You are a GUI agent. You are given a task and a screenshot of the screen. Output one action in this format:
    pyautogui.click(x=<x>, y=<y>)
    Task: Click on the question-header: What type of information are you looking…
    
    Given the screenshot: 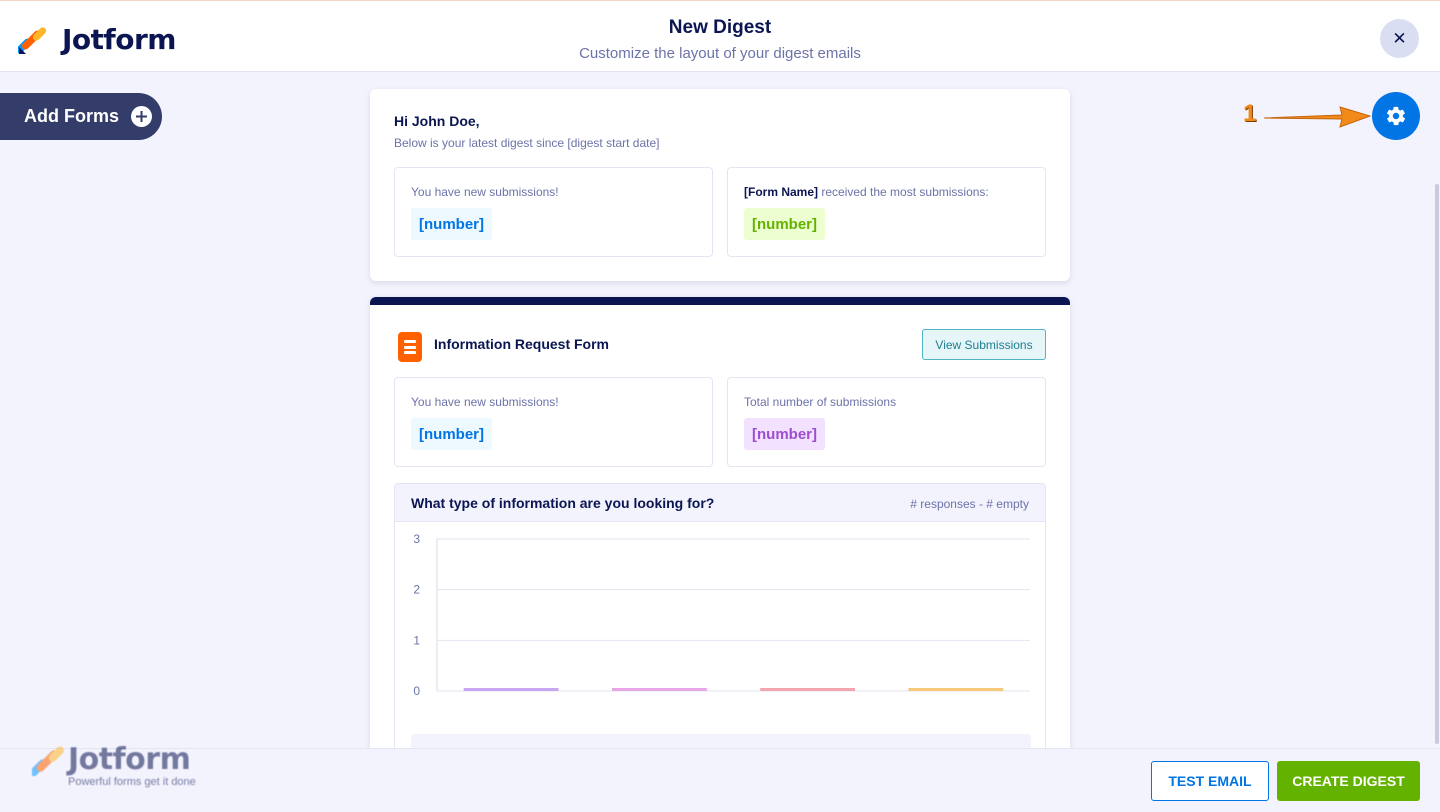 What is the action you would take?
    pyautogui.click(x=720, y=503)
    